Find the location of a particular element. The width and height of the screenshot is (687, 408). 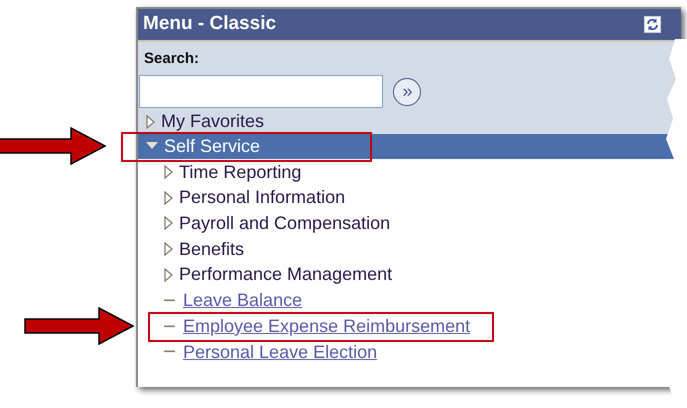

search-field is located at coordinates (261, 91).